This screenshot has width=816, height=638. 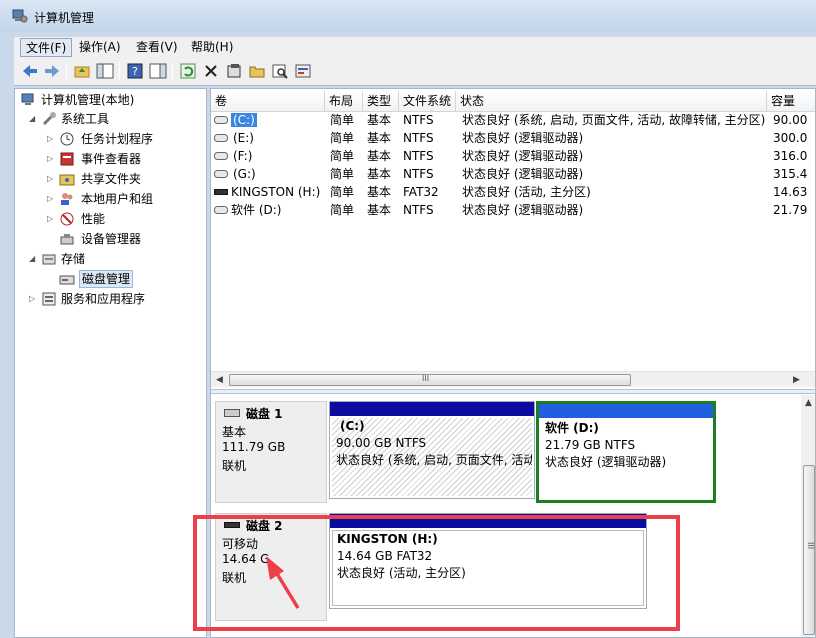 I want to click on tree-item-disk-management: 磁盘管理, so click(x=111, y=279).